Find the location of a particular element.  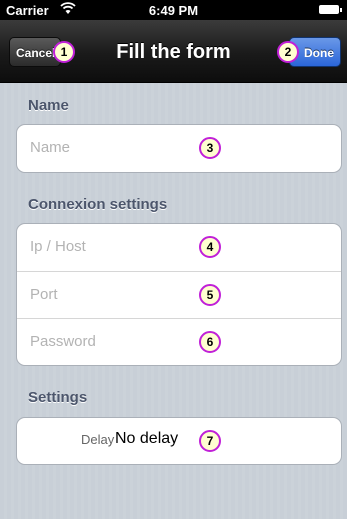

section-header-name: Name is located at coordinates (48, 105).